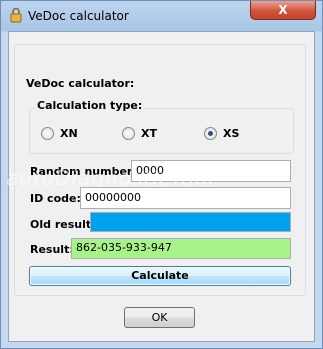  What do you see at coordinates (90, 105) in the screenshot?
I see `calculation-type-label: Calculation type:` at bounding box center [90, 105].